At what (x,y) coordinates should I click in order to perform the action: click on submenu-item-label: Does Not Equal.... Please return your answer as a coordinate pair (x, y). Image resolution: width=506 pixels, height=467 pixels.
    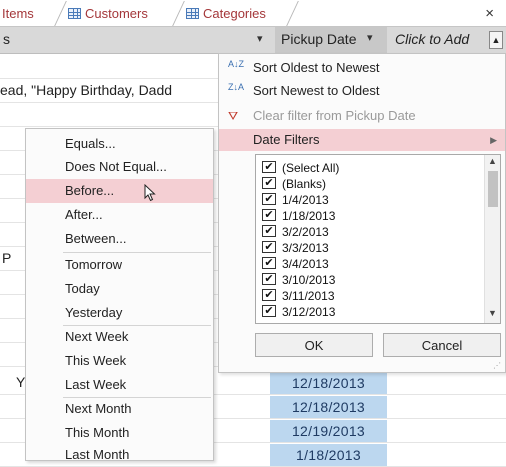
    Looking at the image, I should click on (116, 166).